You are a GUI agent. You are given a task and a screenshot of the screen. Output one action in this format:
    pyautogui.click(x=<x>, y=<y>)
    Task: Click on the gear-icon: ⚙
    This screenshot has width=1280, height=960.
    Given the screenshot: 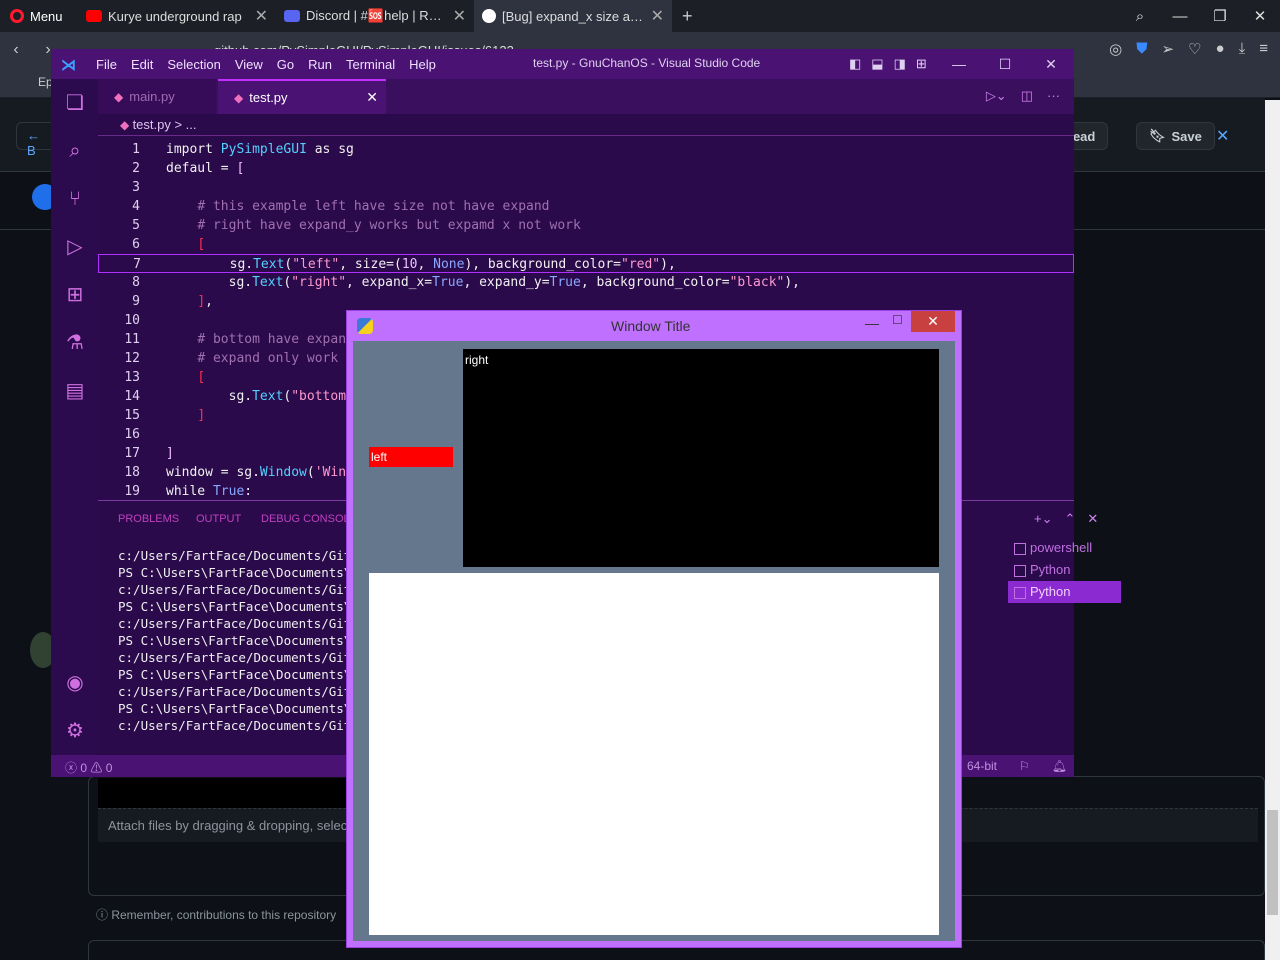 What is the action you would take?
    pyautogui.click(x=75, y=731)
    